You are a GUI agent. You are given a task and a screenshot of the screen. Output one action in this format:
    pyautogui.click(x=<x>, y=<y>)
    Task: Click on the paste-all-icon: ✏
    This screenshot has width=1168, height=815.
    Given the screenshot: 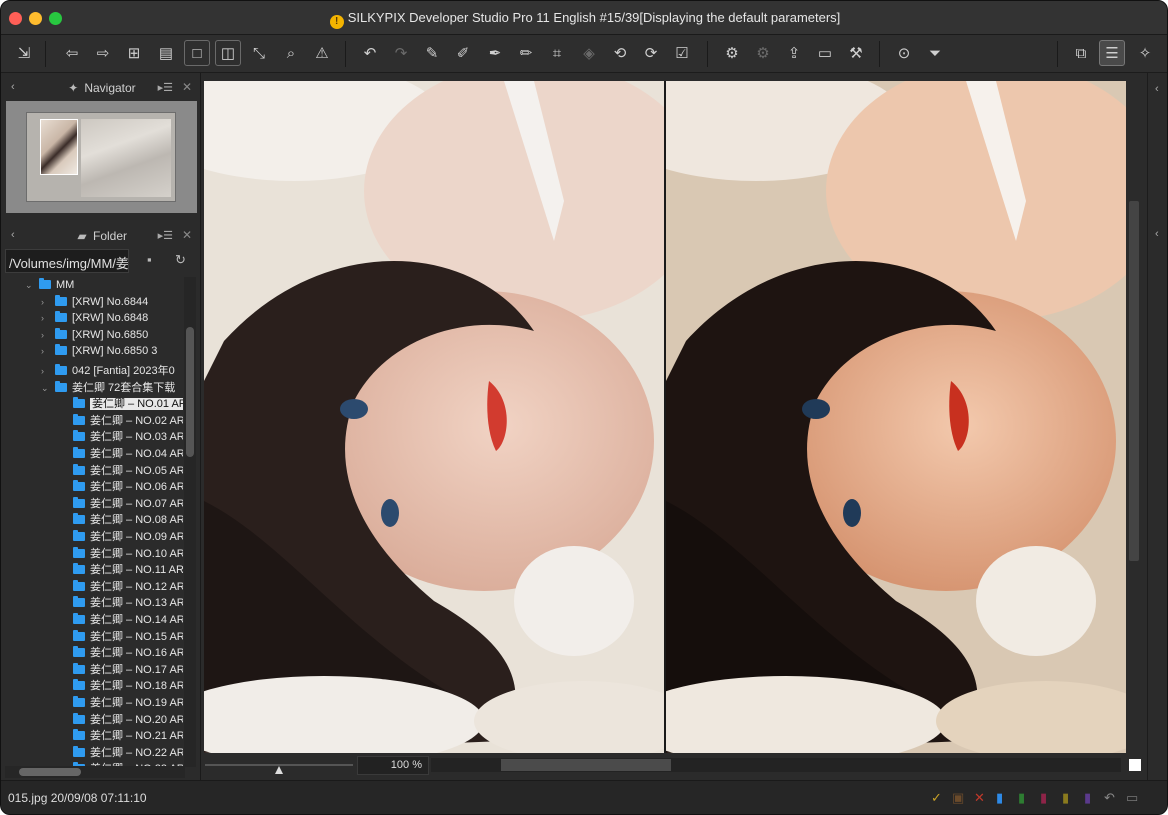 What is the action you would take?
    pyautogui.click(x=526, y=53)
    